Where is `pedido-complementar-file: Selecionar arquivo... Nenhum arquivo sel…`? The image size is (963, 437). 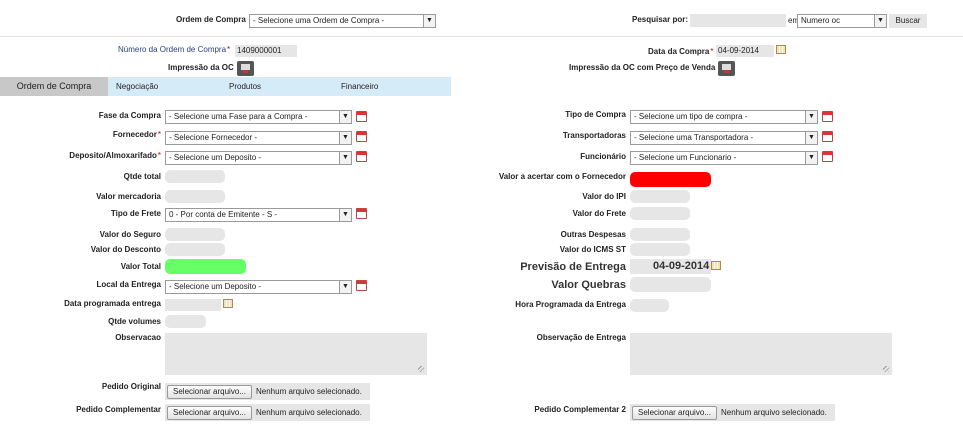
pedido-complementar-file: Selecionar arquivo... Nenhum arquivo sel… is located at coordinates (267, 412).